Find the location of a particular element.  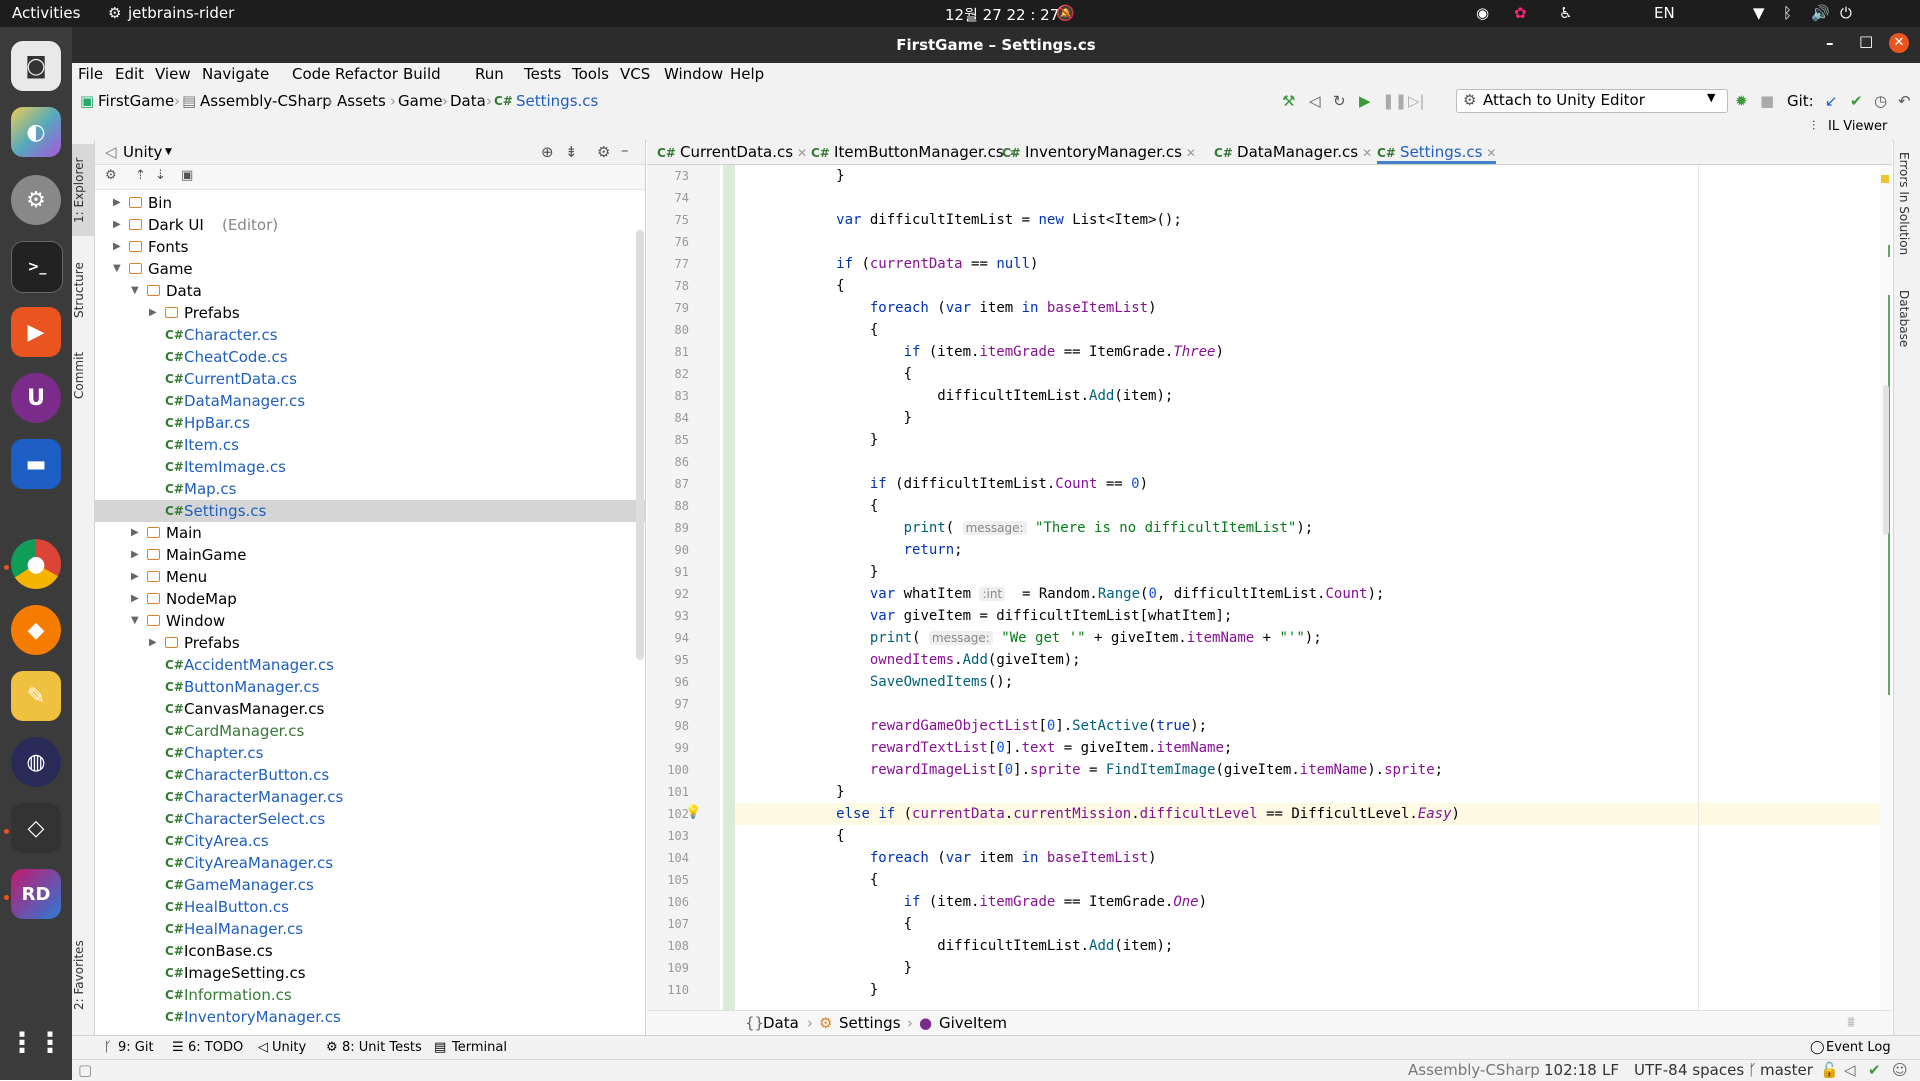

tree-folder: ▶ Dark UI (Editor) is located at coordinates (370, 225).